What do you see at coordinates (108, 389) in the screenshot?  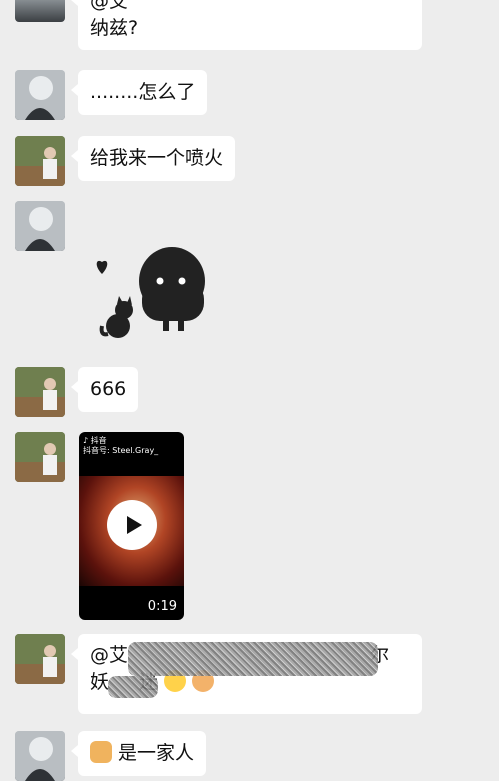 I see `message-text: 666` at bounding box center [108, 389].